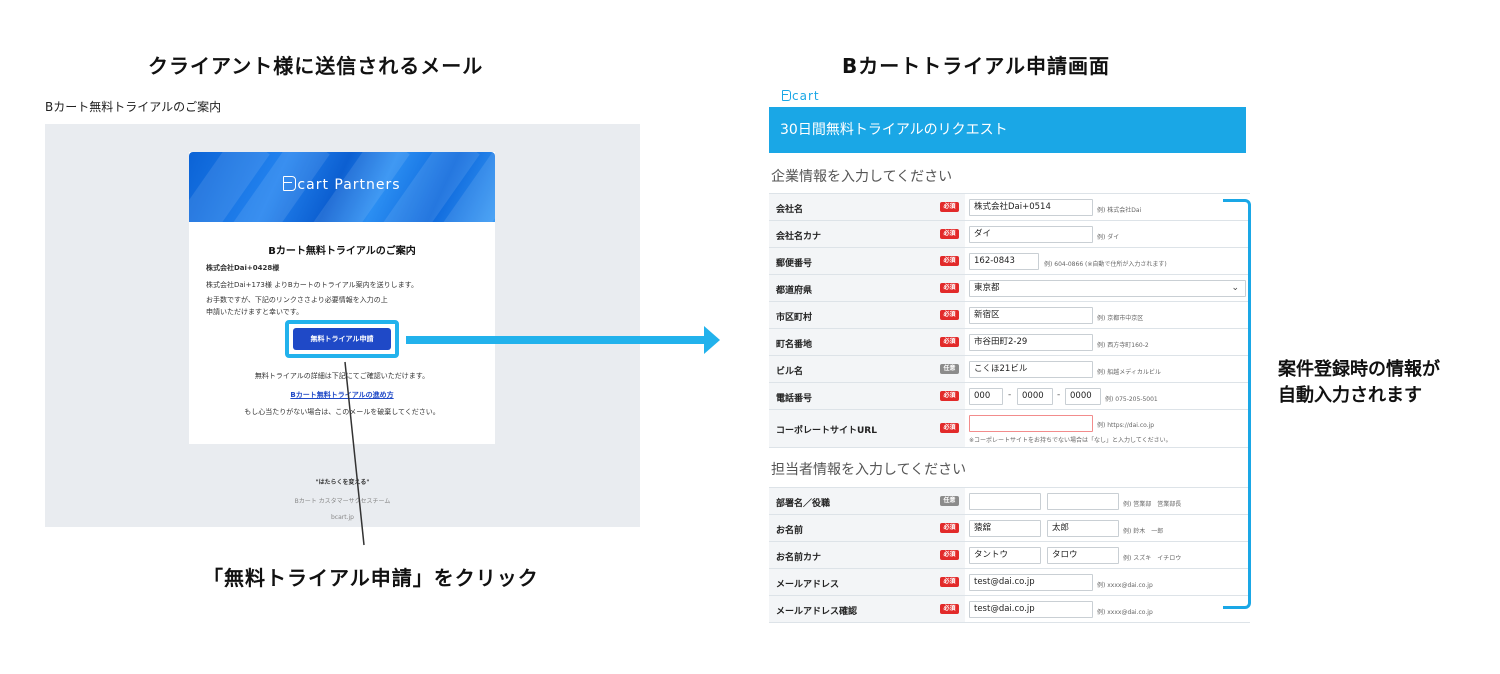 Image resolution: width=1500 pixels, height=674 pixels. Describe the element at coordinates (1035, 396) in the screenshot. I see `phone-input-2: 0000` at that location.